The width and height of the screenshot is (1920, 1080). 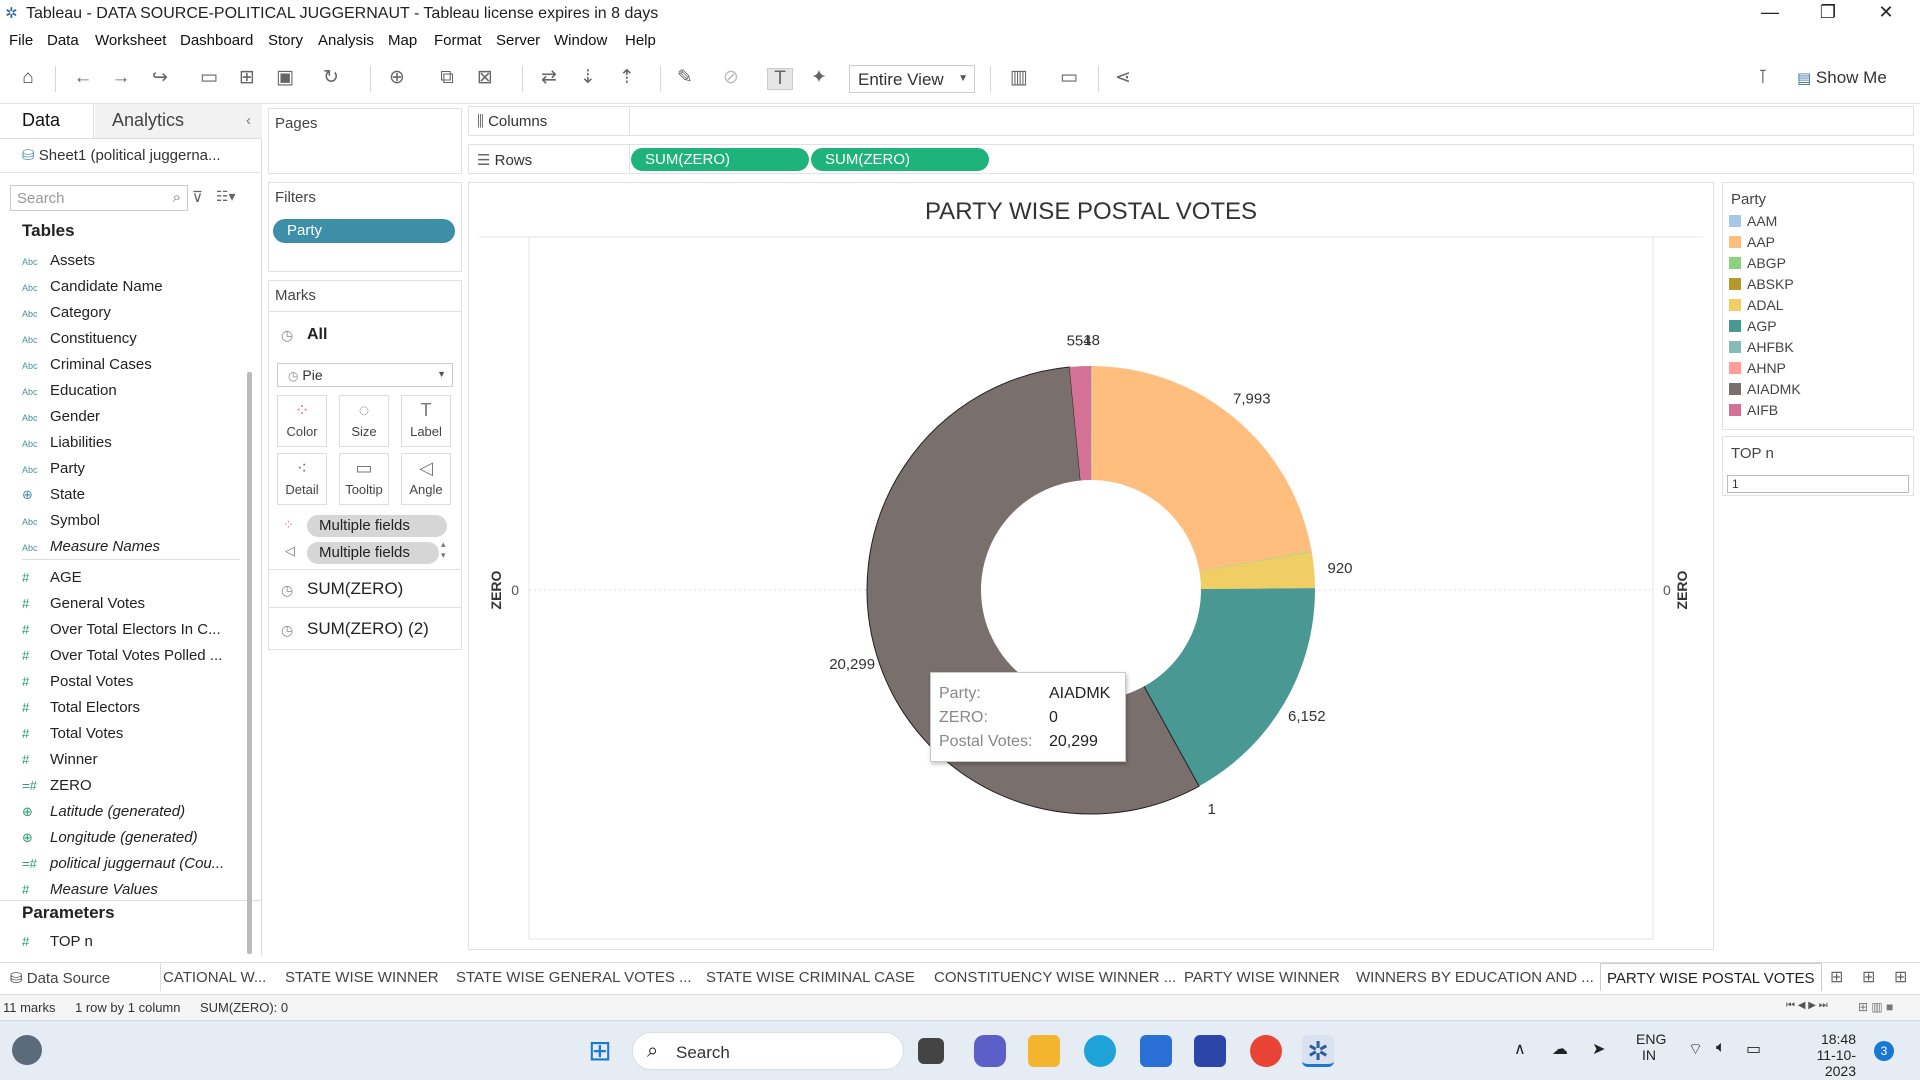 I want to click on tab-state-wise-criminal-case: STATE WISE CRIMINAL CASE, so click(x=810, y=977).